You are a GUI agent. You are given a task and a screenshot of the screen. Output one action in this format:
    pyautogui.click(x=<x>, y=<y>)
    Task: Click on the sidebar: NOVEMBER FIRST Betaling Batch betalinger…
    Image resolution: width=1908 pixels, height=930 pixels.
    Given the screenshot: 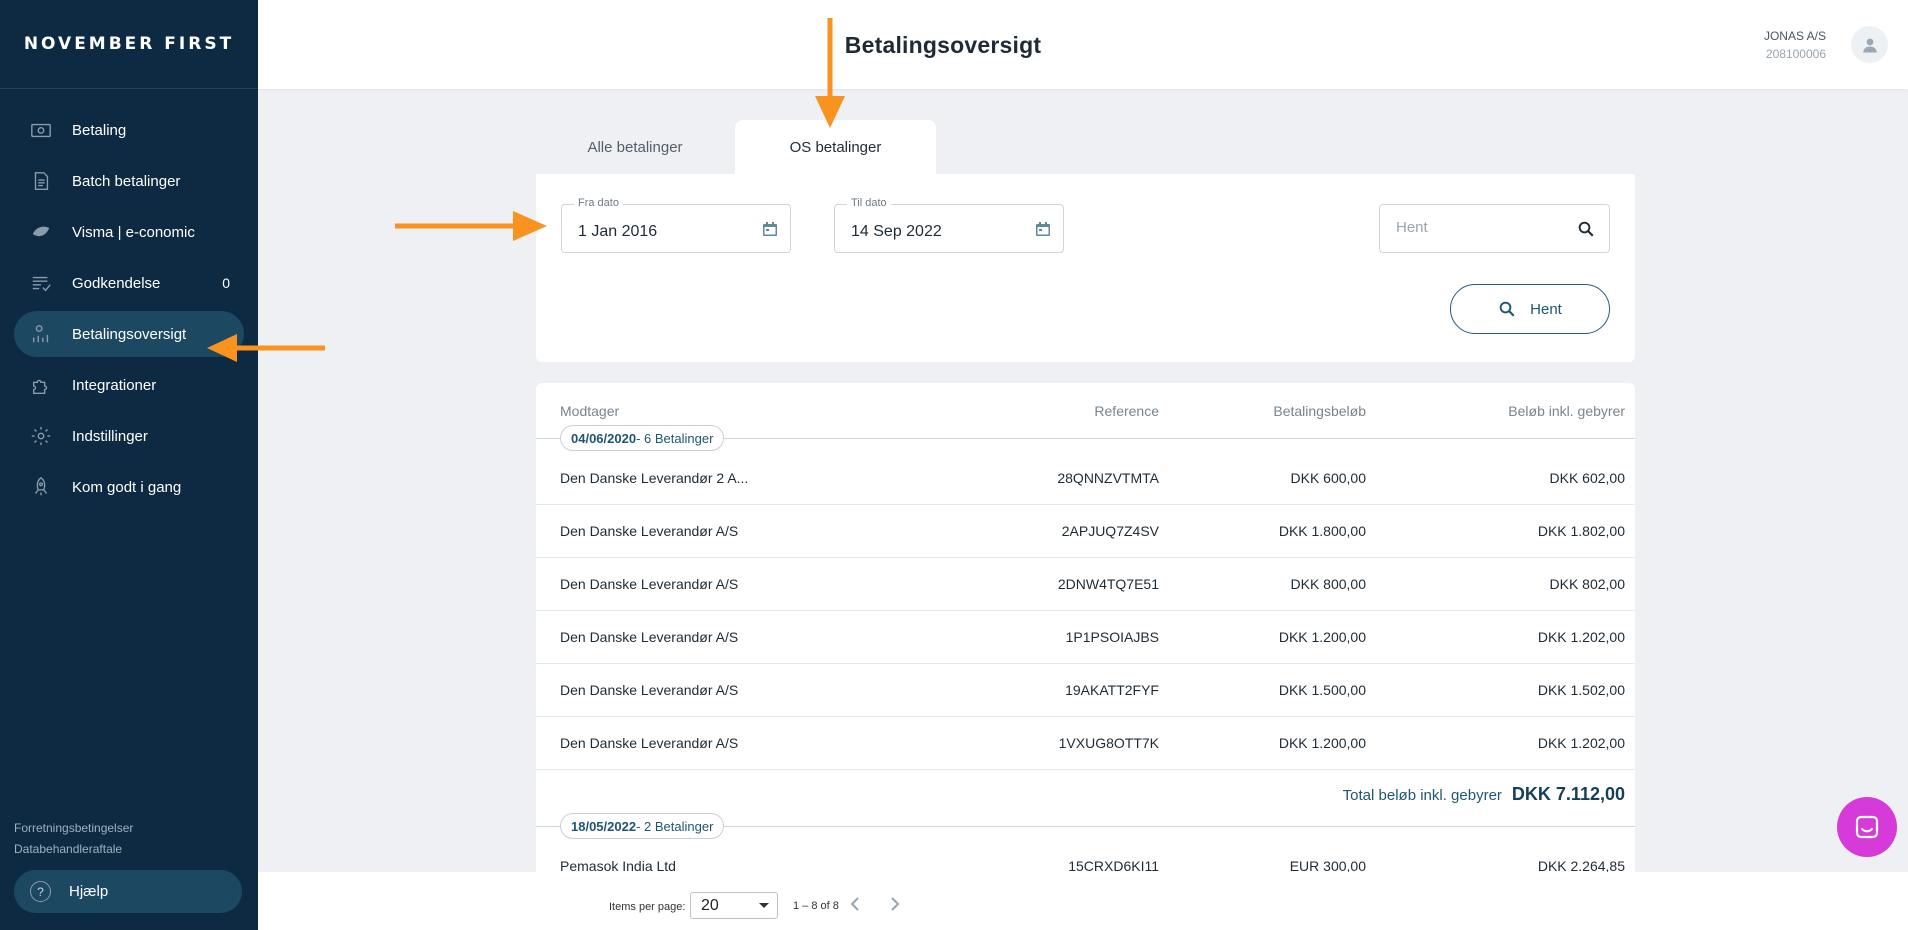 What is the action you would take?
    pyautogui.click(x=129, y=465)
    